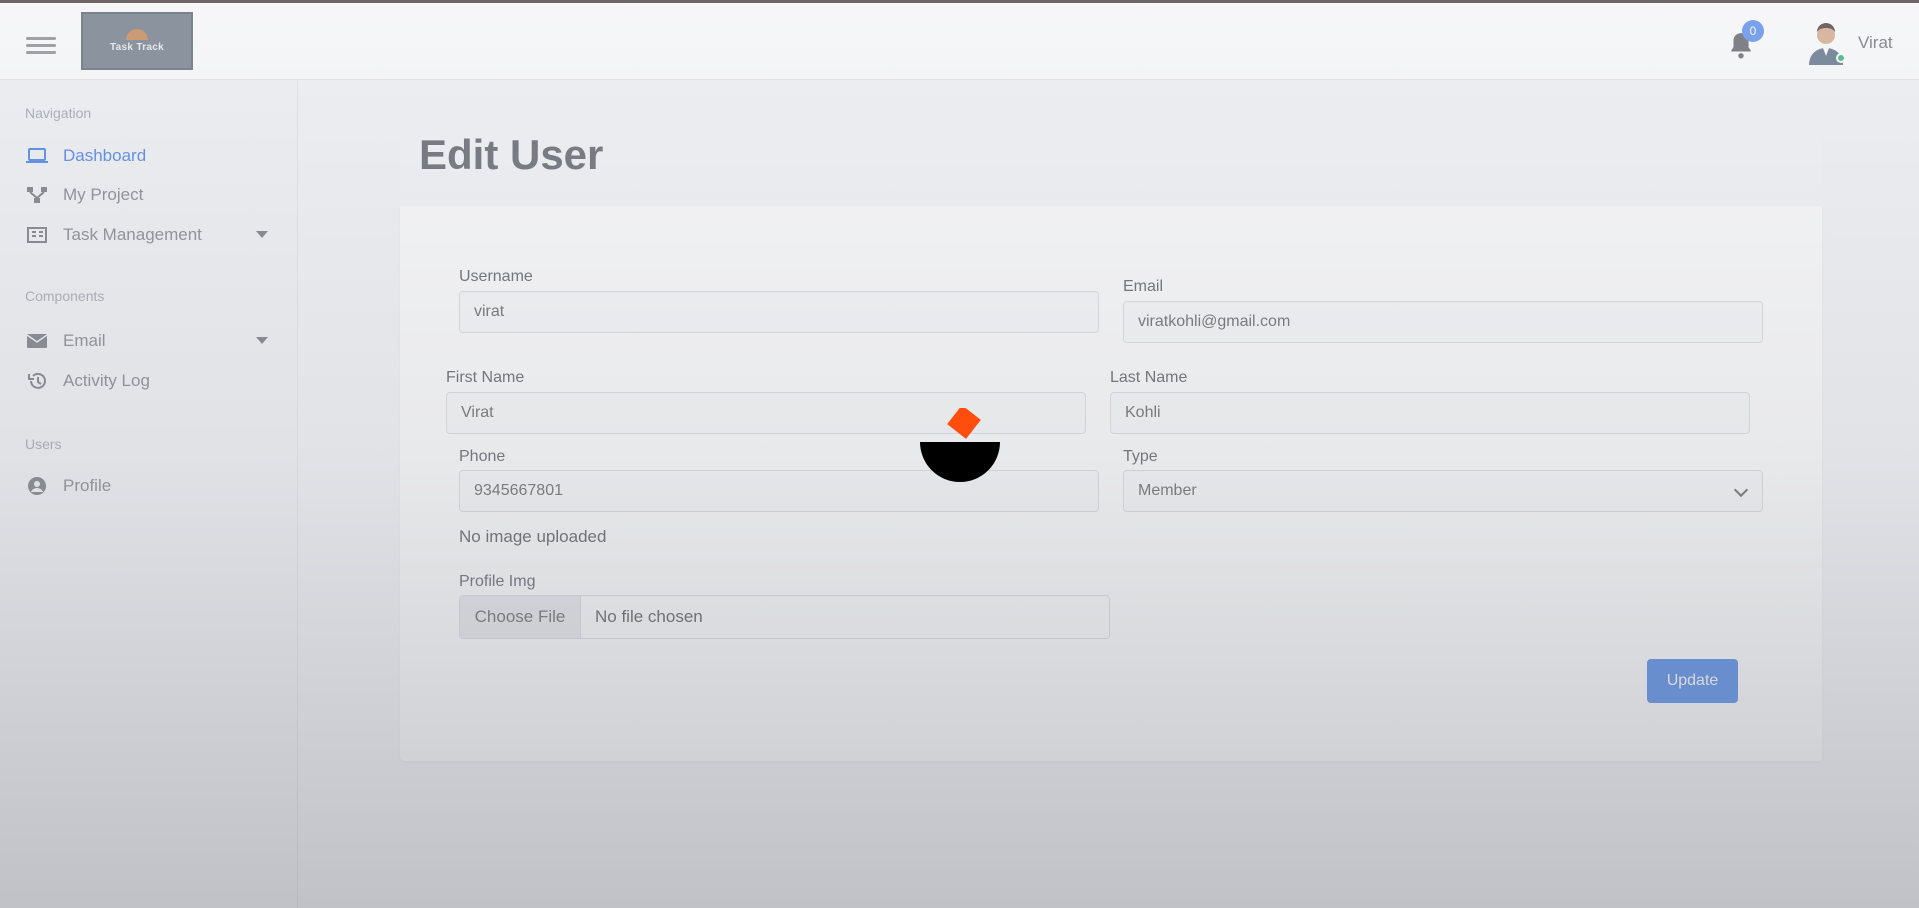  Describe the element at coordinates (1167, 490) in the screenshot. I see `type-select-value: Member` at that location.